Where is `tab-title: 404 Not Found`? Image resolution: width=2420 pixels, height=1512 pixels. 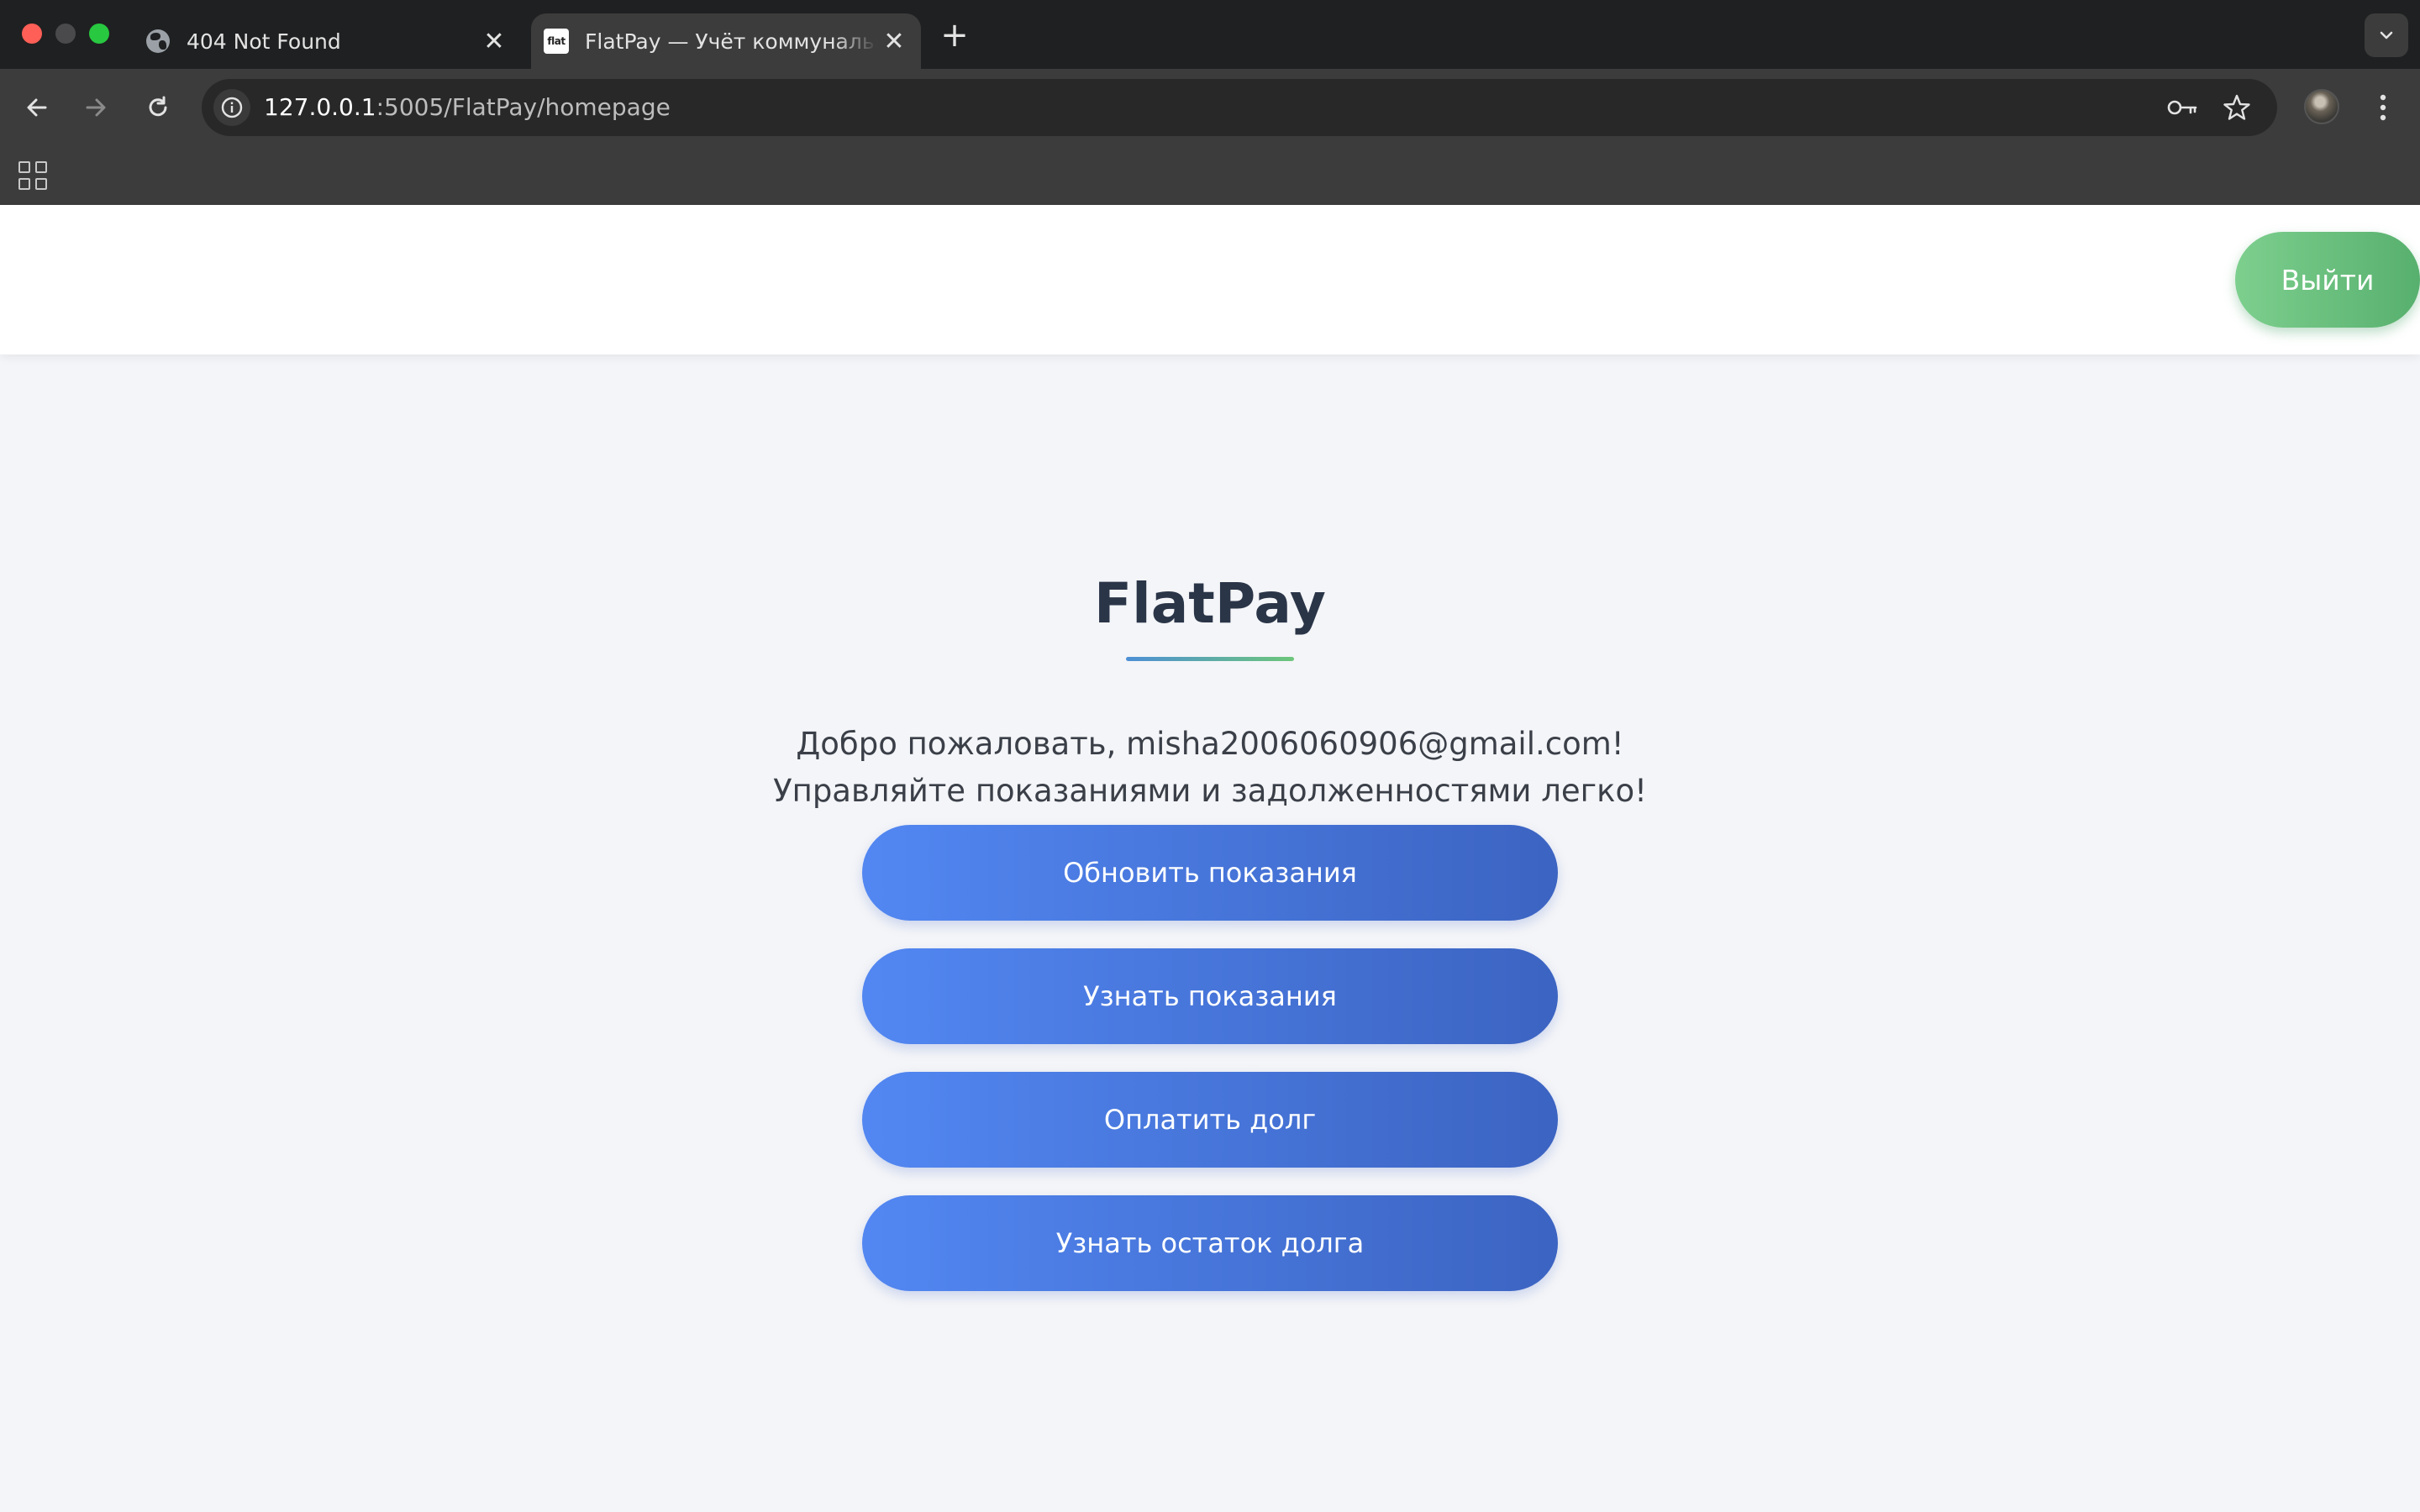 tab-title: 404 Not Found is located at coordinates (264, 41).